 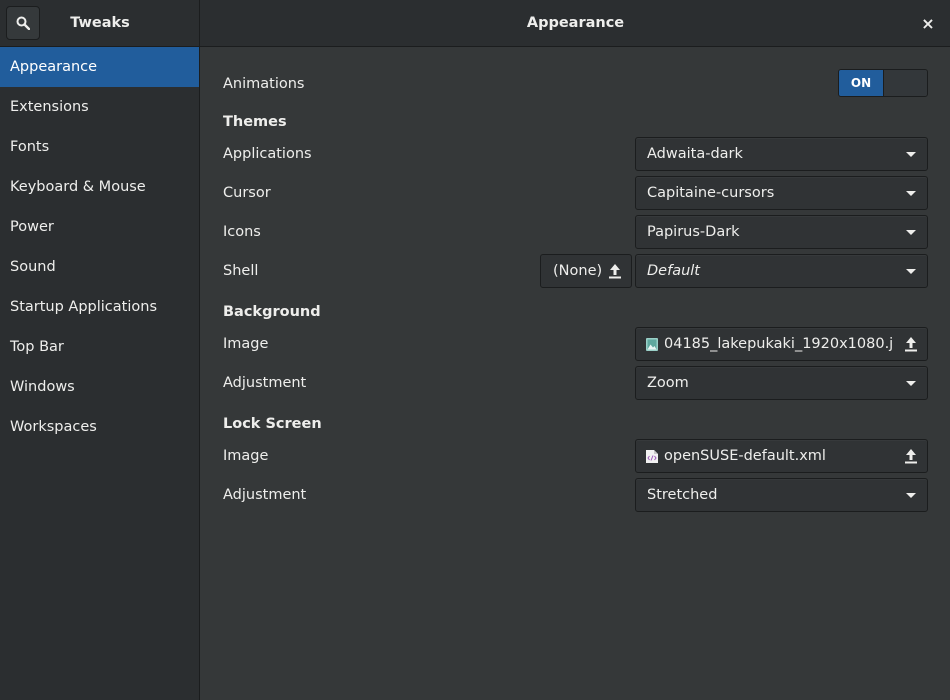 What do you see at coordinates (99, 147) in the screenshot?
I see `sidebar-item-fonts: Fonts` at bounding box center [99, 147].